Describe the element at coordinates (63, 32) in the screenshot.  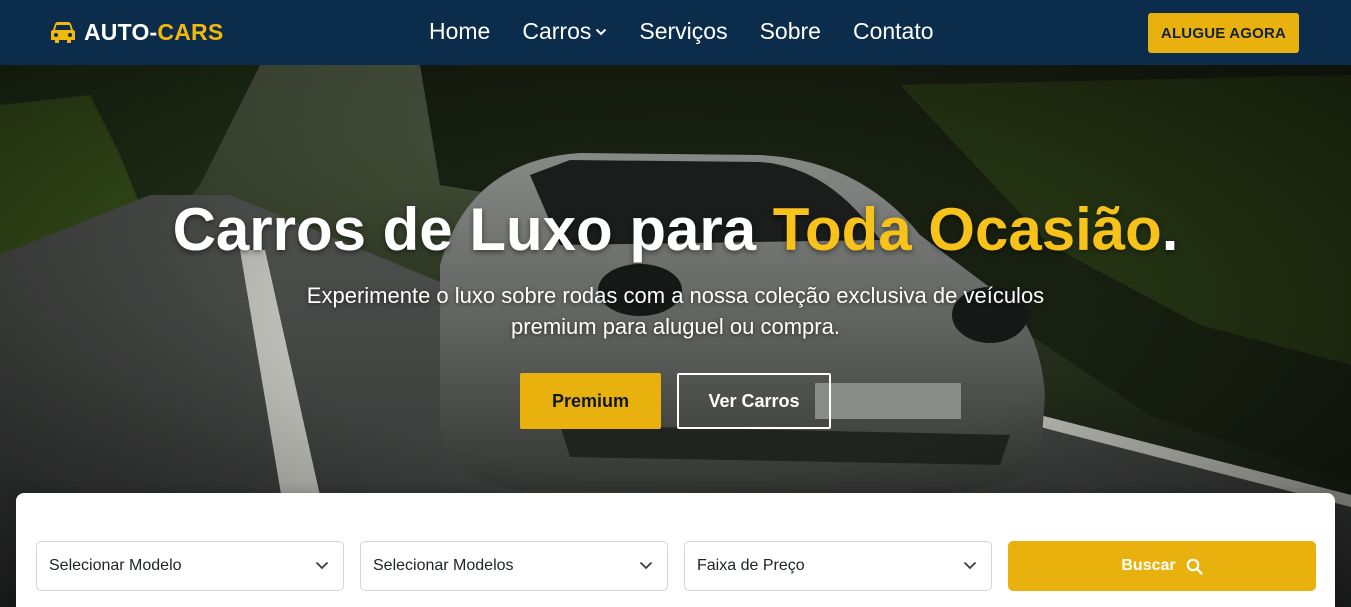
I see `car-icon` at that location.